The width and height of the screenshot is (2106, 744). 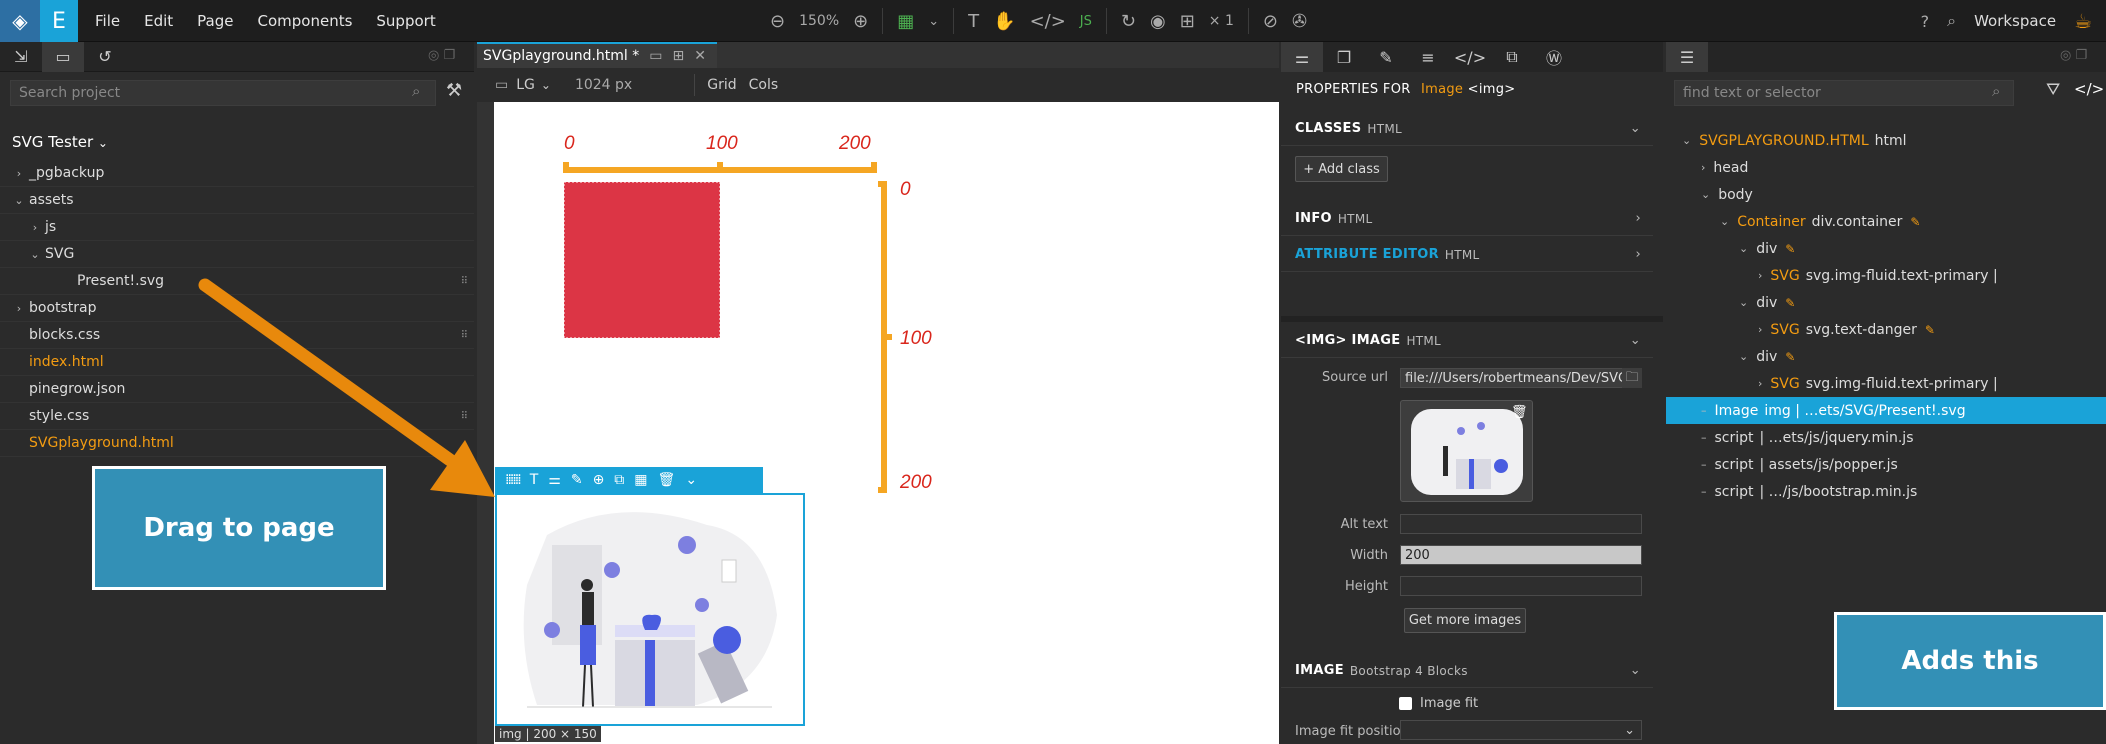 I want to click on width-input: 200, so click(x=1521, y=555).